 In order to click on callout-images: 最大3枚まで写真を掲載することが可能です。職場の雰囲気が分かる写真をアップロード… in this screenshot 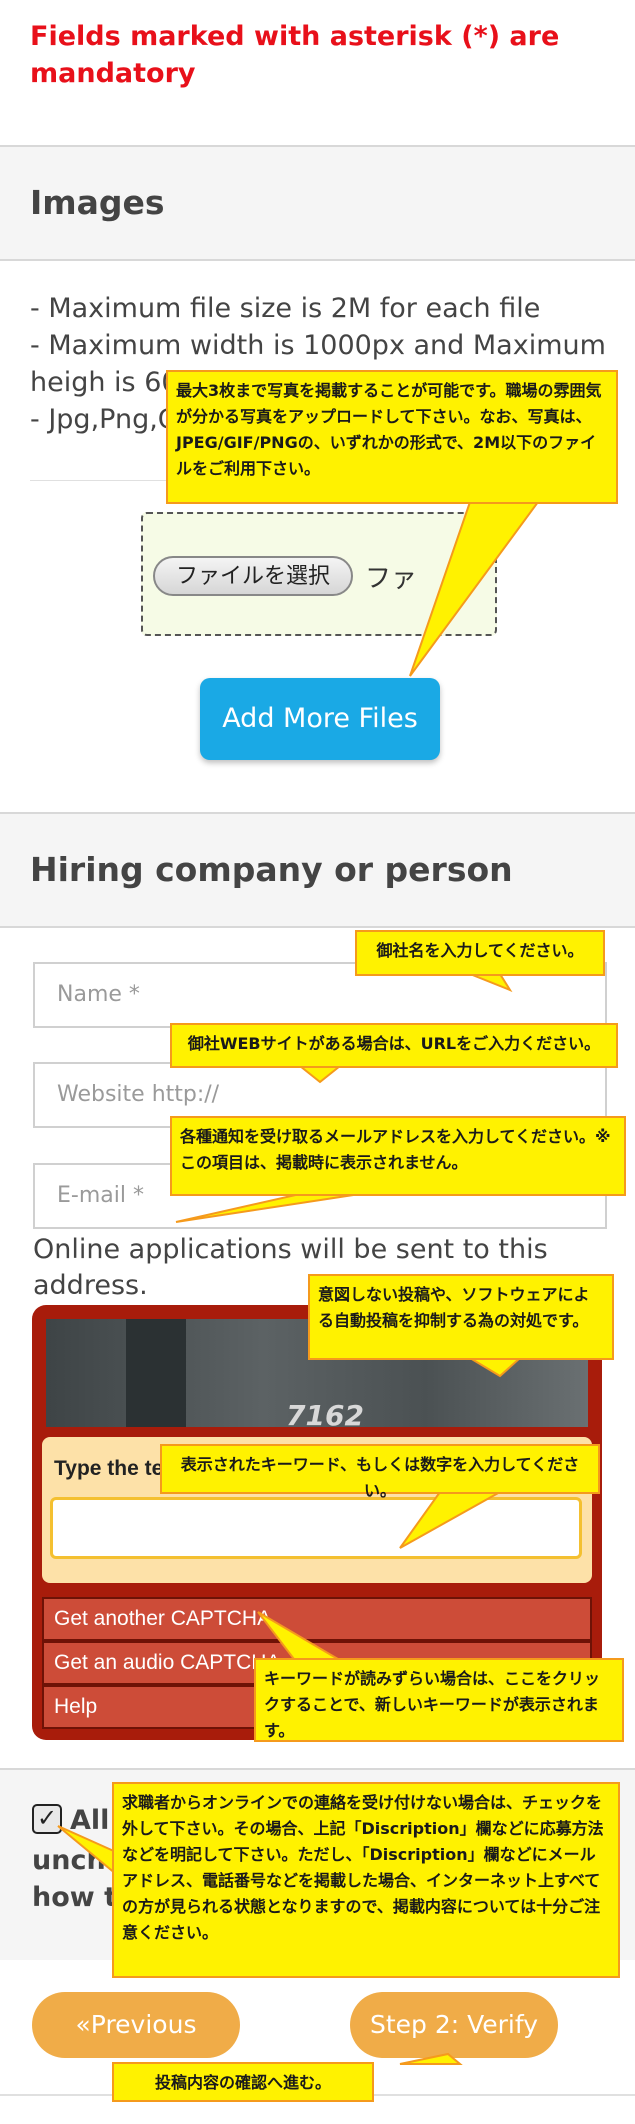, I will do `click(392, 437)`.